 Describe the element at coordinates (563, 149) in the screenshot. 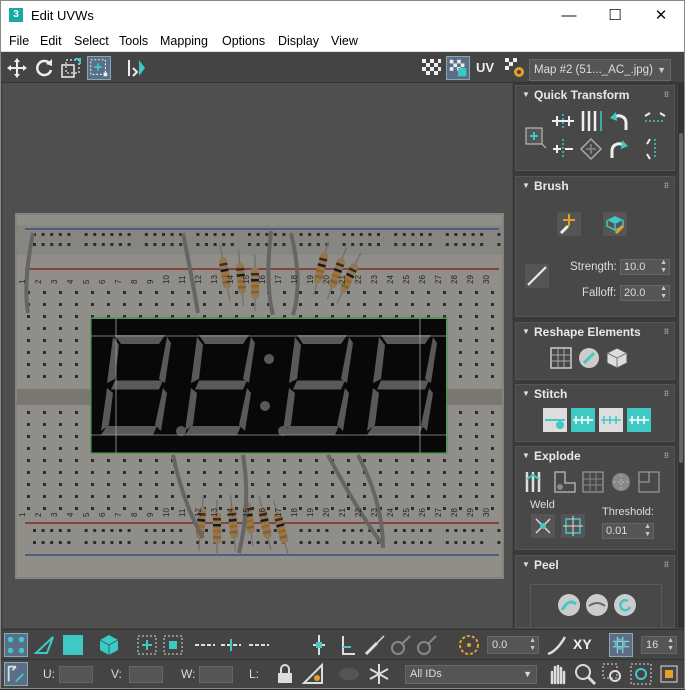

I see `align-to-edge-icon` at that location.